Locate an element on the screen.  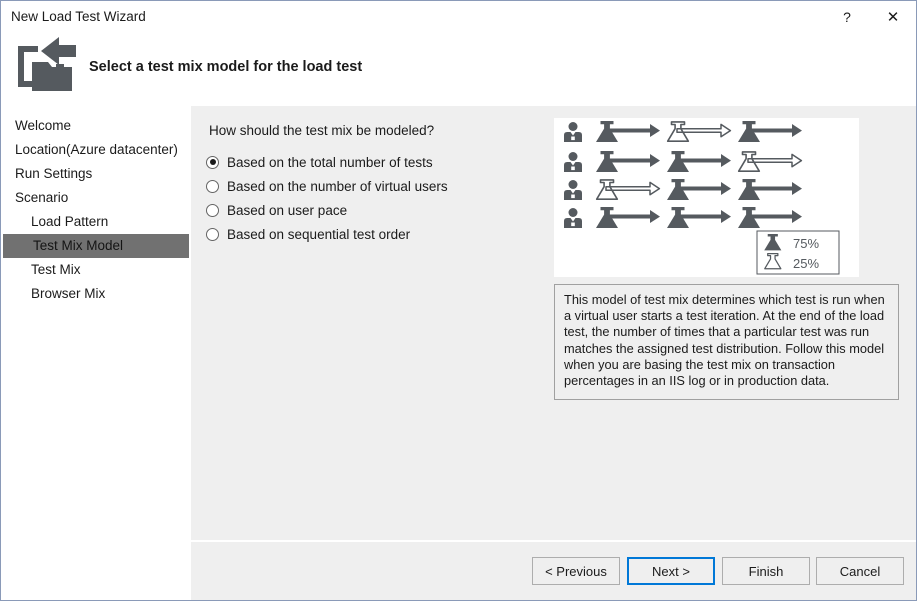
cancel-button: Cancel is located at coordinates (860, 571).